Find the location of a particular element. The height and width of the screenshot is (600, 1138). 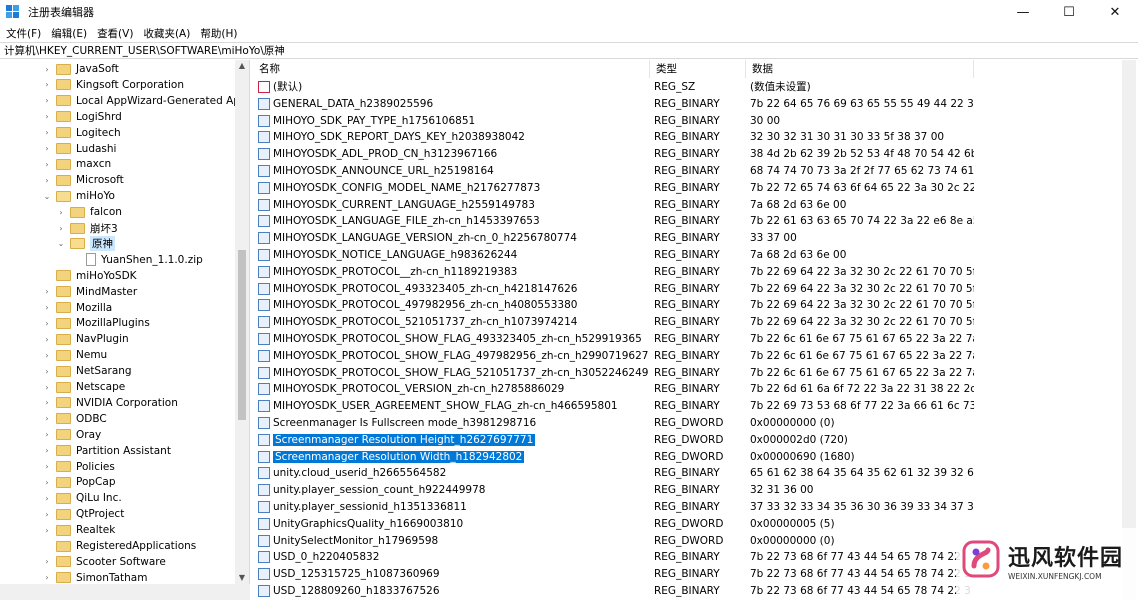

tree-scrollbar: ▲ ▼ is located at coordinates (242, 322).